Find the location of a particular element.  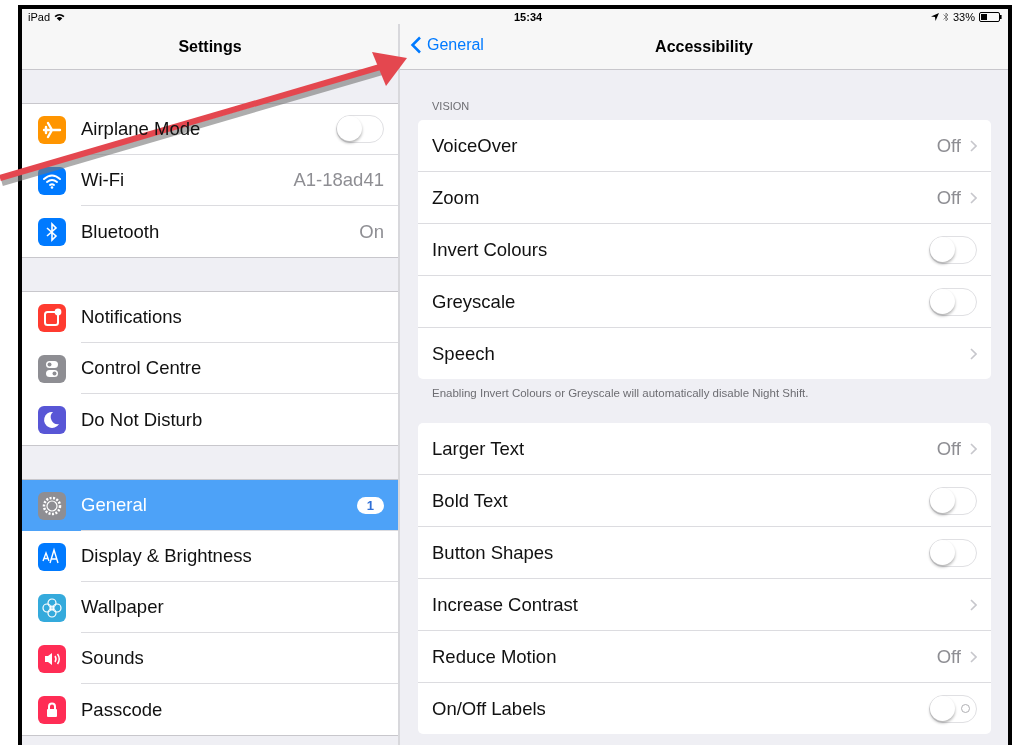

setting-row: Button Shapes is located at coordinates (704, 553).